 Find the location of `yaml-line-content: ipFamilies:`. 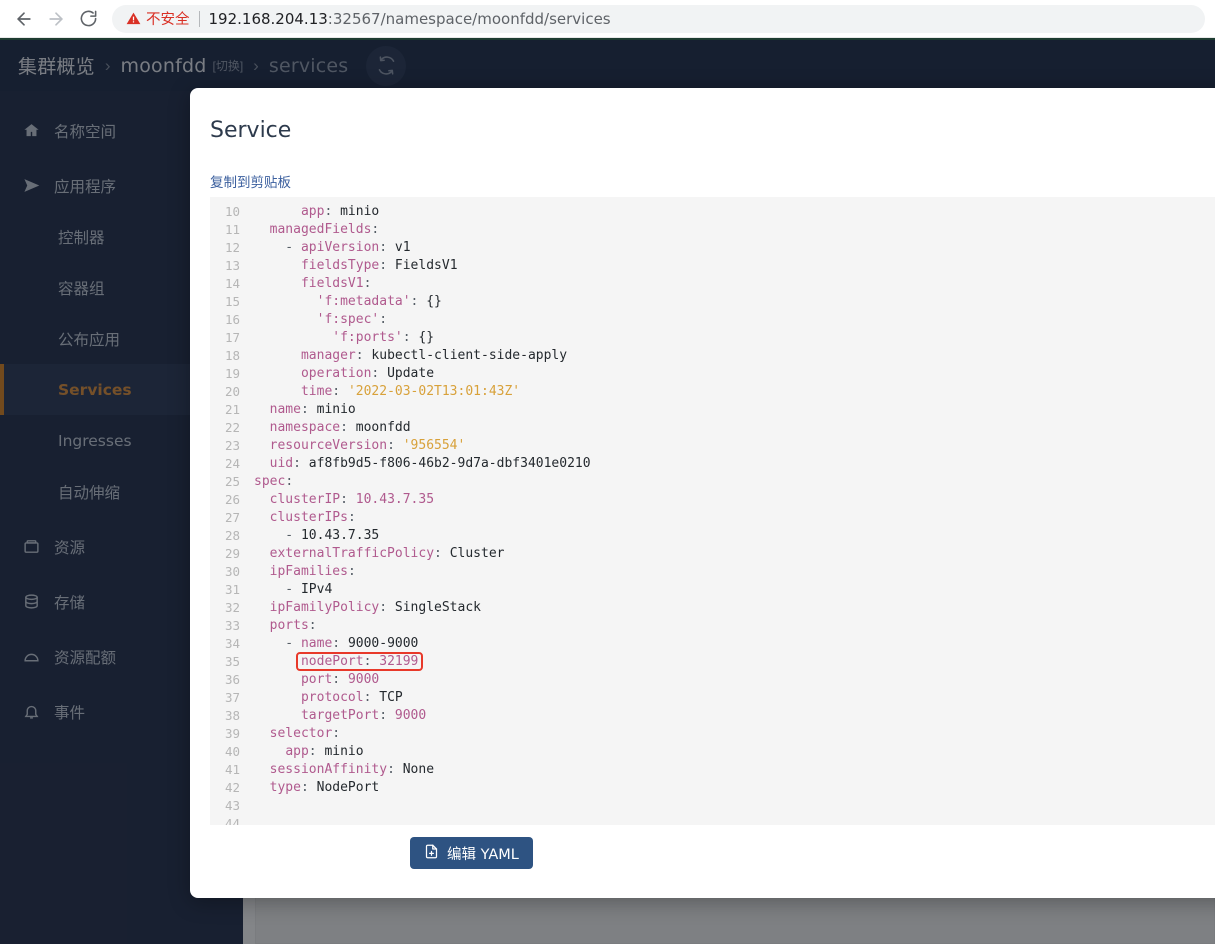

yaml-line-content: ipFamilies: is located at coordinates (312, 571).